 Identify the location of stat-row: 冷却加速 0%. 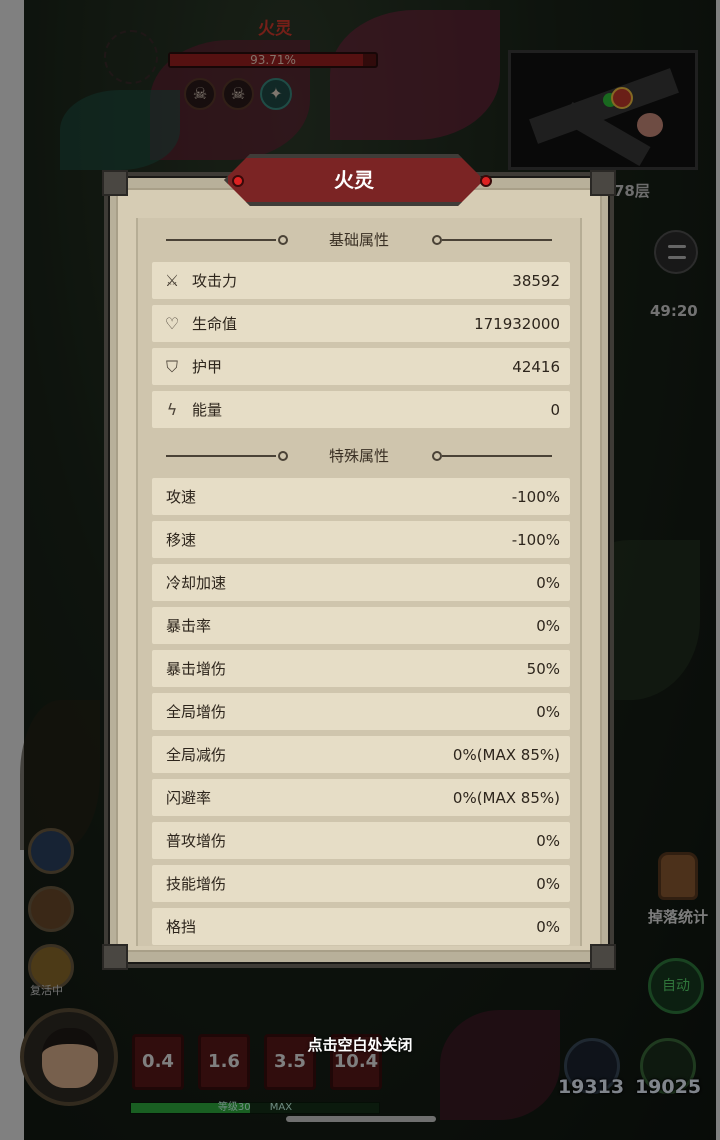
(361, 582).